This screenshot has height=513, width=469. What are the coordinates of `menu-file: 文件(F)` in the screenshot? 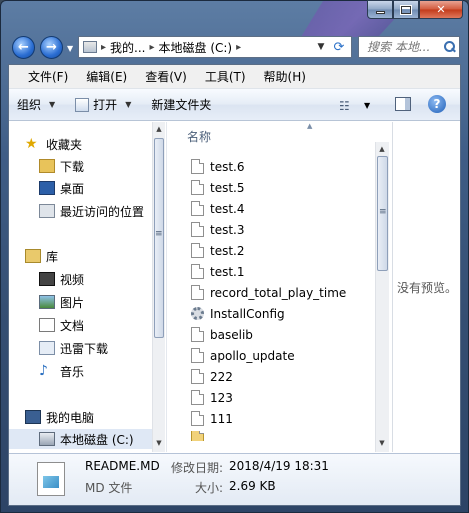 It's located at (48, 76).